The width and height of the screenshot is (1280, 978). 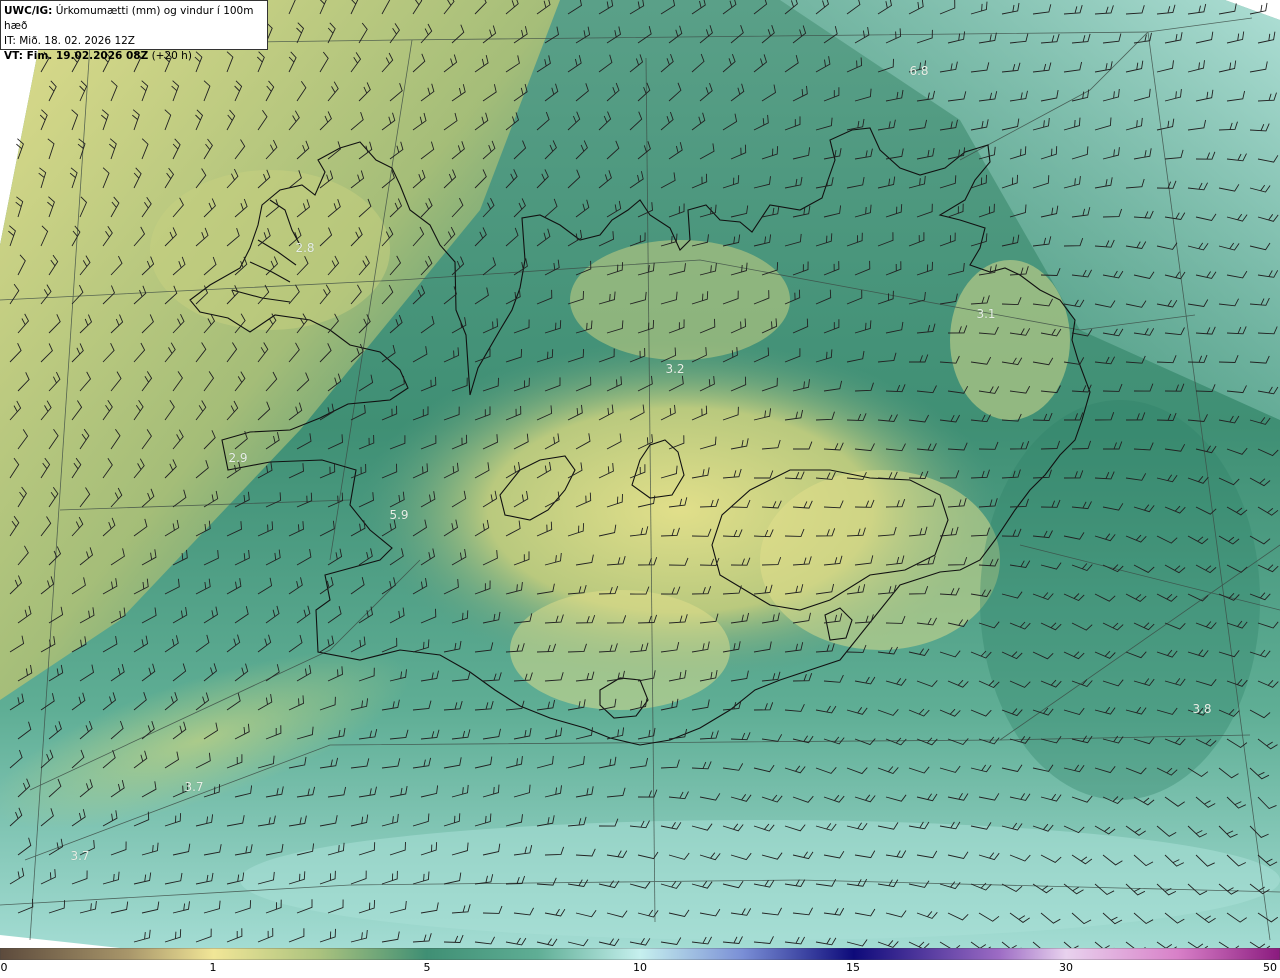 What do you see at coordinates (69, 41) in the screenshot?
I see `init-time: IT: Mið. 18. 02. 2026 12Z` at bounding box center [69, 41].